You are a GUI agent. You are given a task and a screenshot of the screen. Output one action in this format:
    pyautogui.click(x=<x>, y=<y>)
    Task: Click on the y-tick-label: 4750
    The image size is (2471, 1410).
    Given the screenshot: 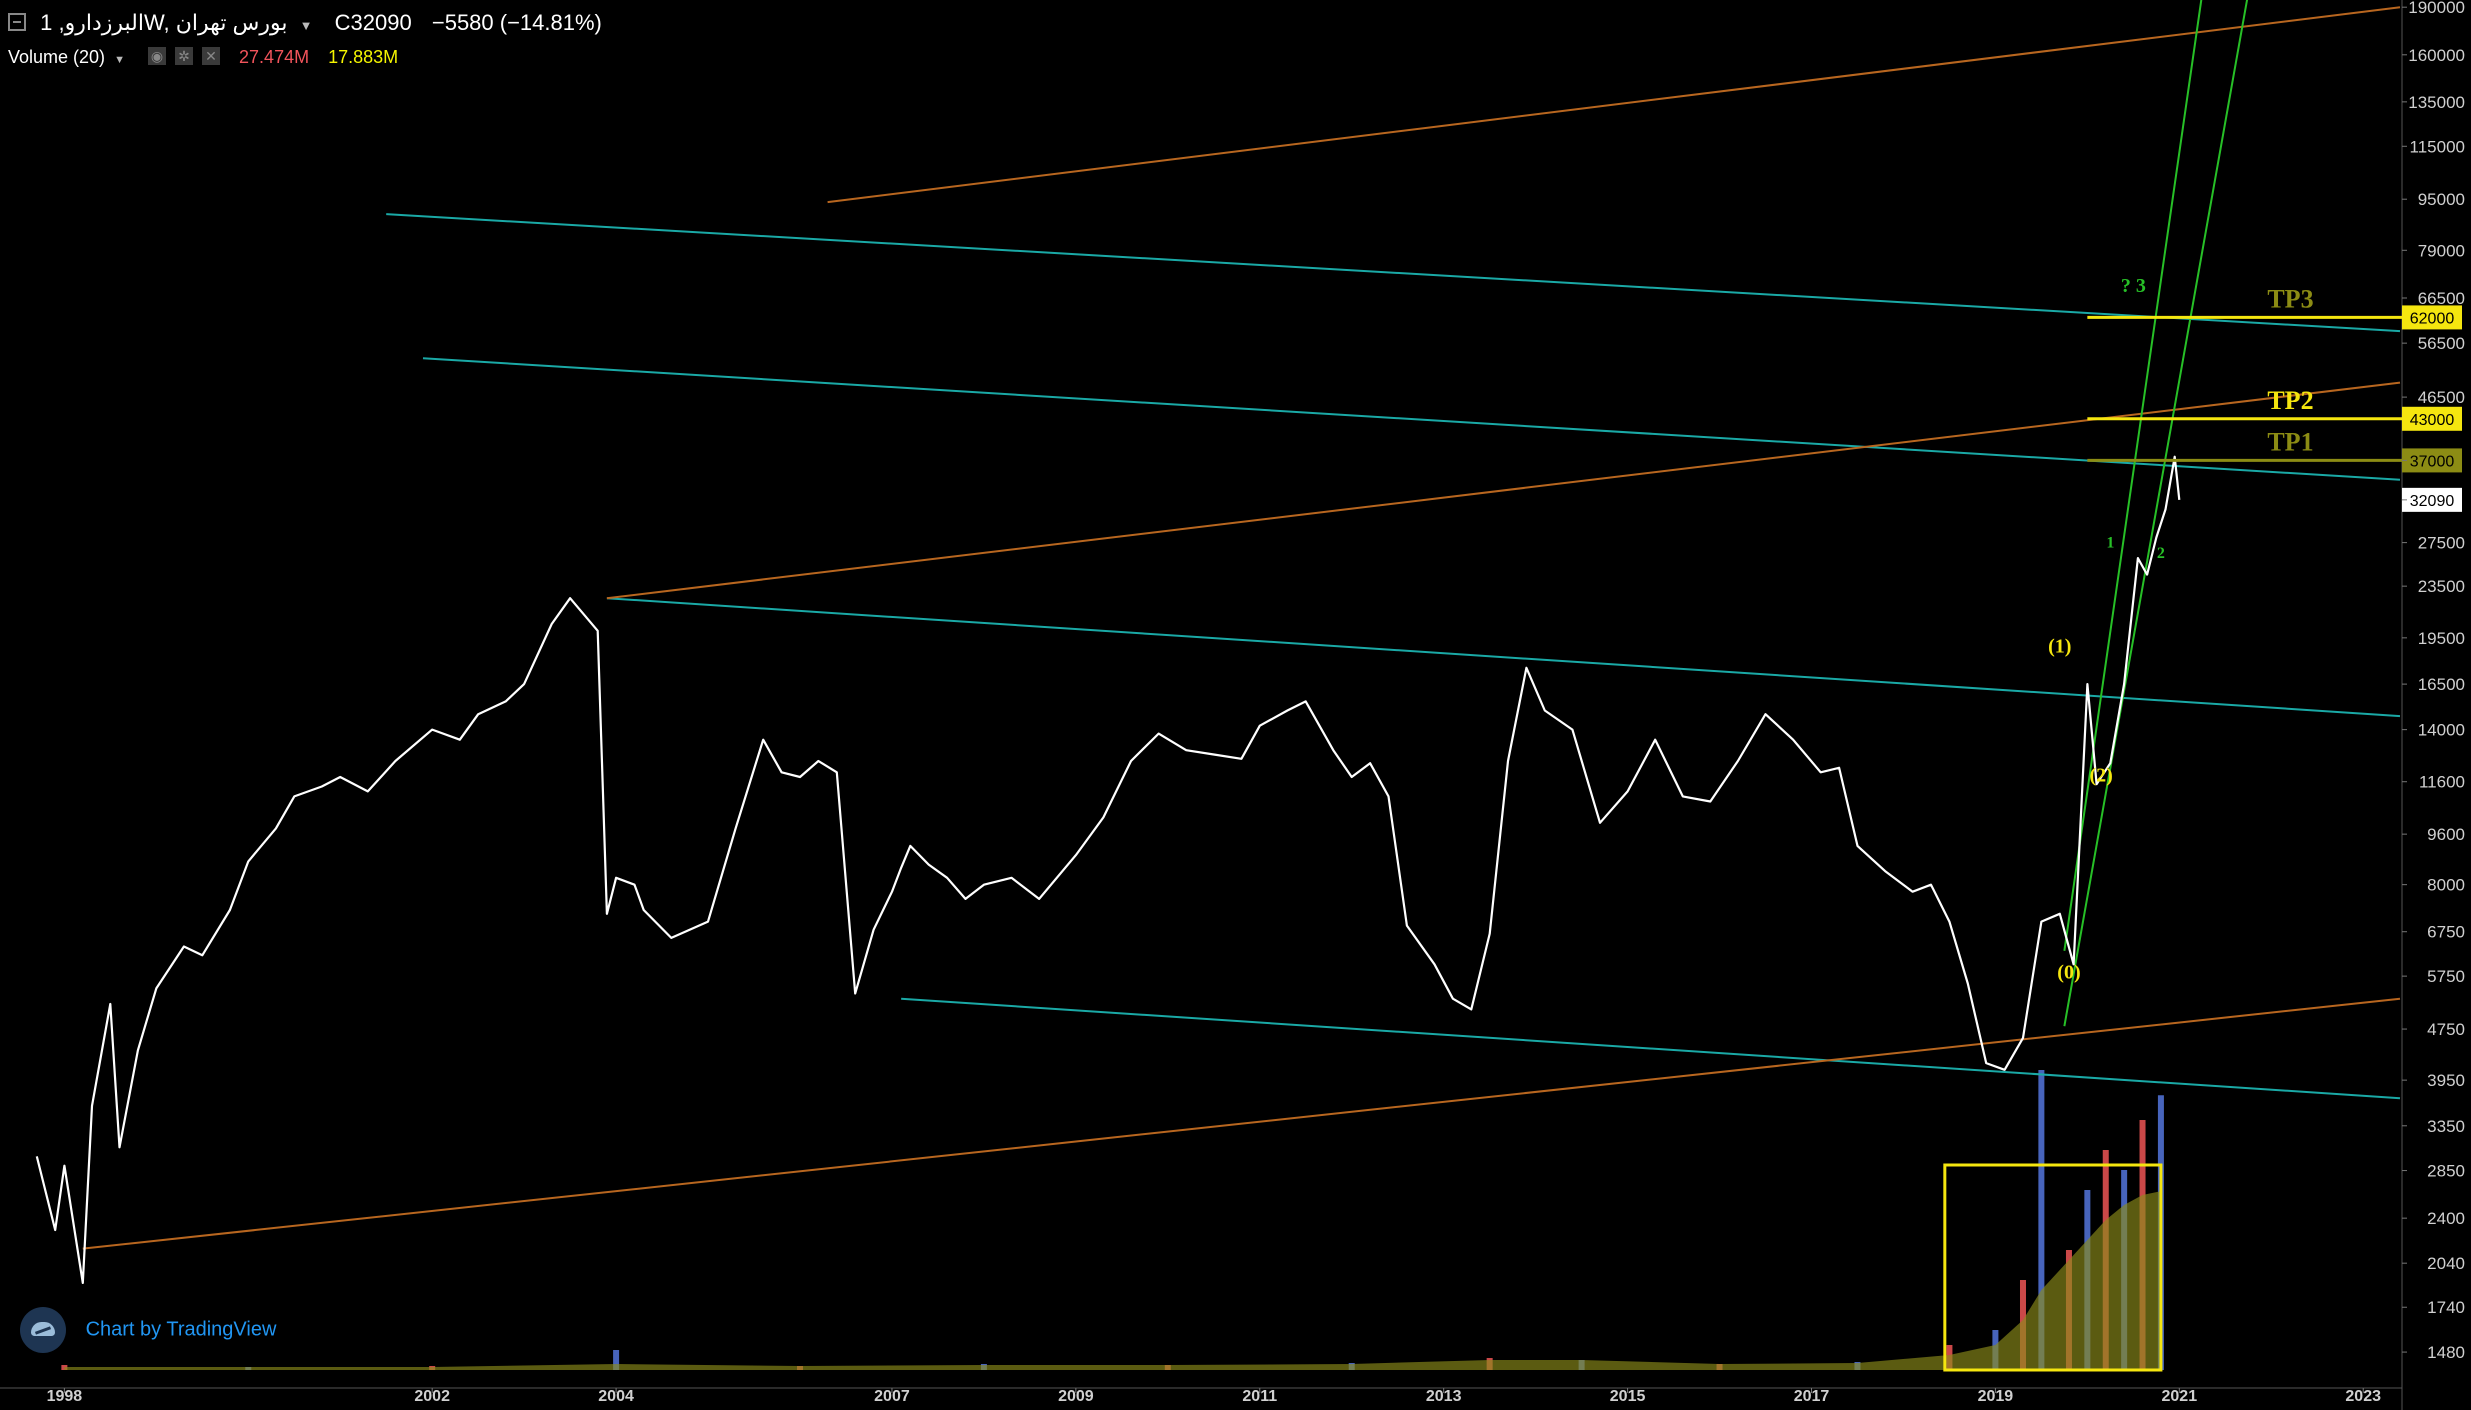 What is the action you would take?
    pyautogui.click(x=2446, y=1029)
    